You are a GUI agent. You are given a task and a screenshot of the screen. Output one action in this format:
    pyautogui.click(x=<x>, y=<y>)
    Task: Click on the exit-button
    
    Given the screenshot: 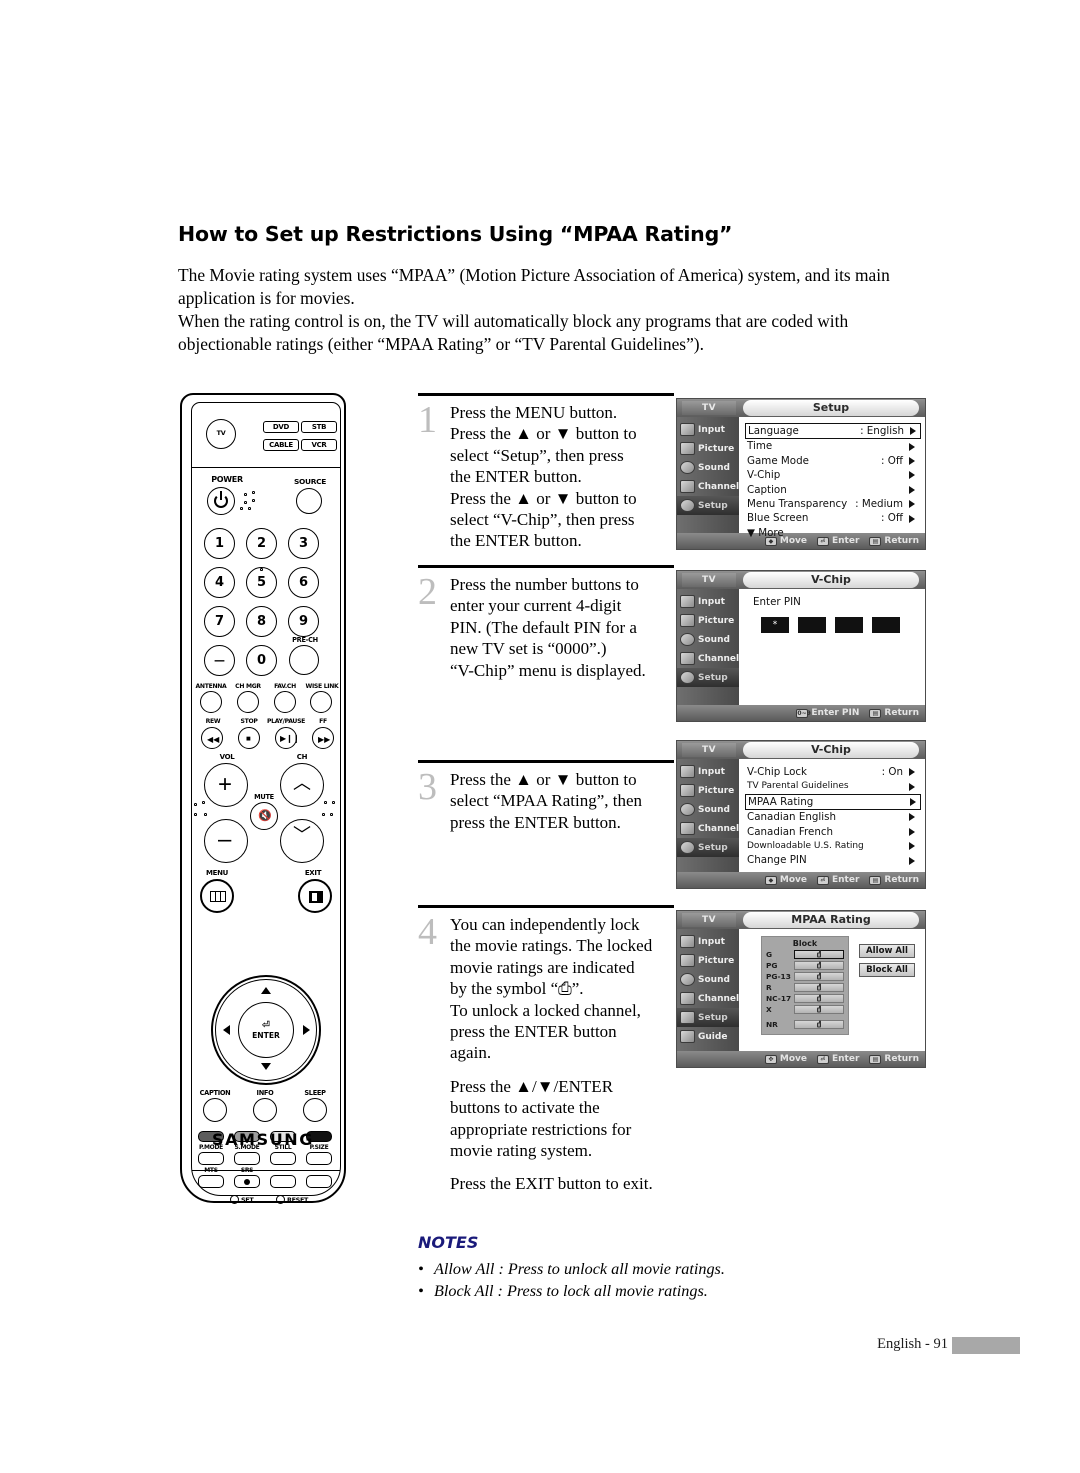 What is the action you would take?
    pyautogui.click(x=315, y=896)
    